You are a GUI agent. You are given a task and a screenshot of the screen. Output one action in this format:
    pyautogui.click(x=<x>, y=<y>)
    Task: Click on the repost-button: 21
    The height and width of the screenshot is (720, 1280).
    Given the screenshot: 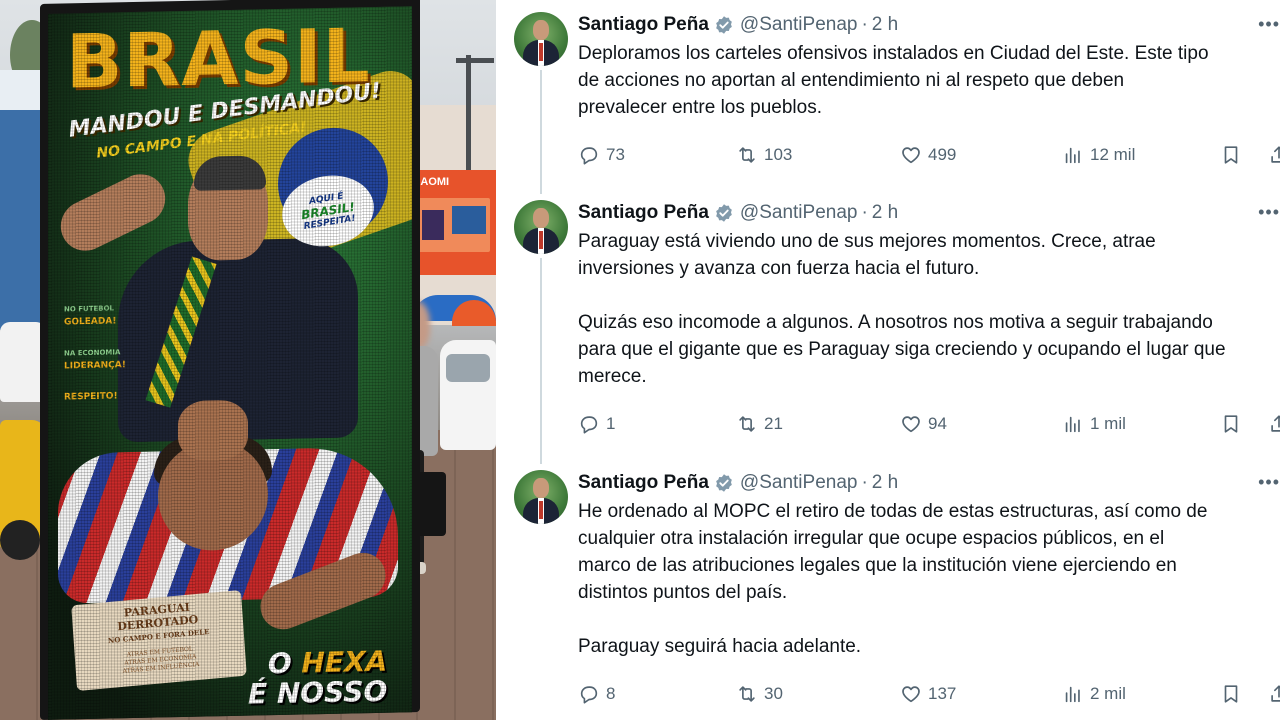 What is the action you would take?
    pyautogui.click(x=759, y=424)
    